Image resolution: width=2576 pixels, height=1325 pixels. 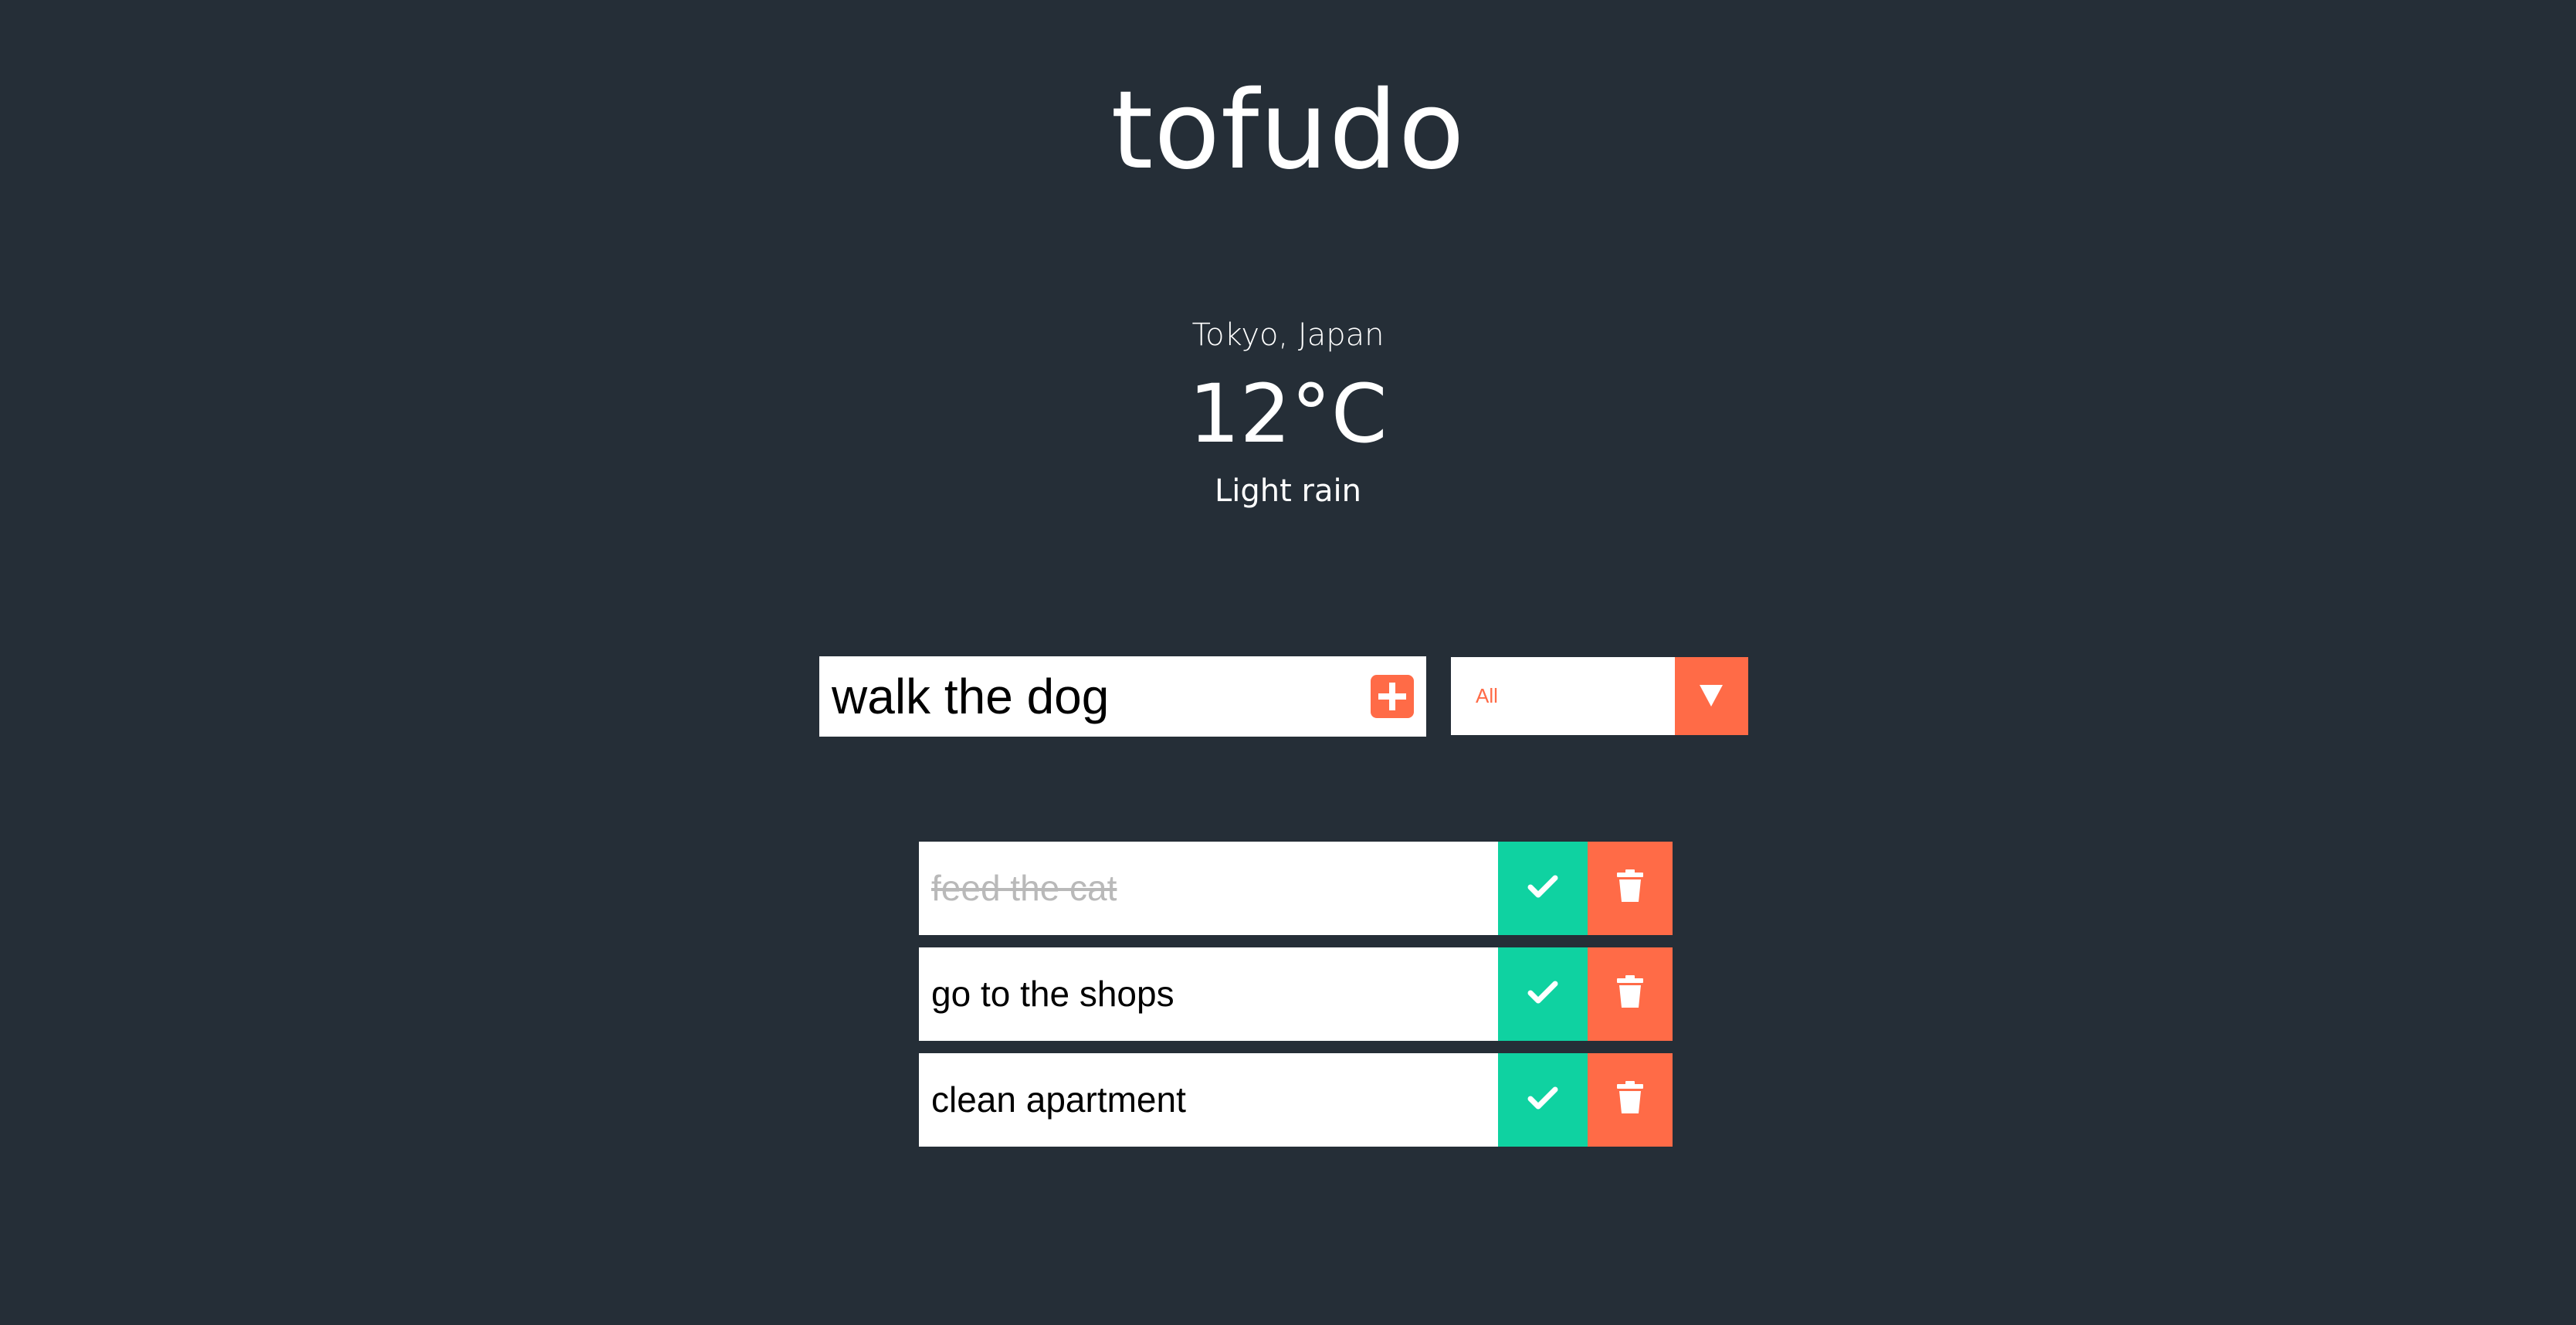 What do you see at coordinates (1392, 696) in the screenshot?
I see `add-todo-button` at bounding box center [1392, 696].